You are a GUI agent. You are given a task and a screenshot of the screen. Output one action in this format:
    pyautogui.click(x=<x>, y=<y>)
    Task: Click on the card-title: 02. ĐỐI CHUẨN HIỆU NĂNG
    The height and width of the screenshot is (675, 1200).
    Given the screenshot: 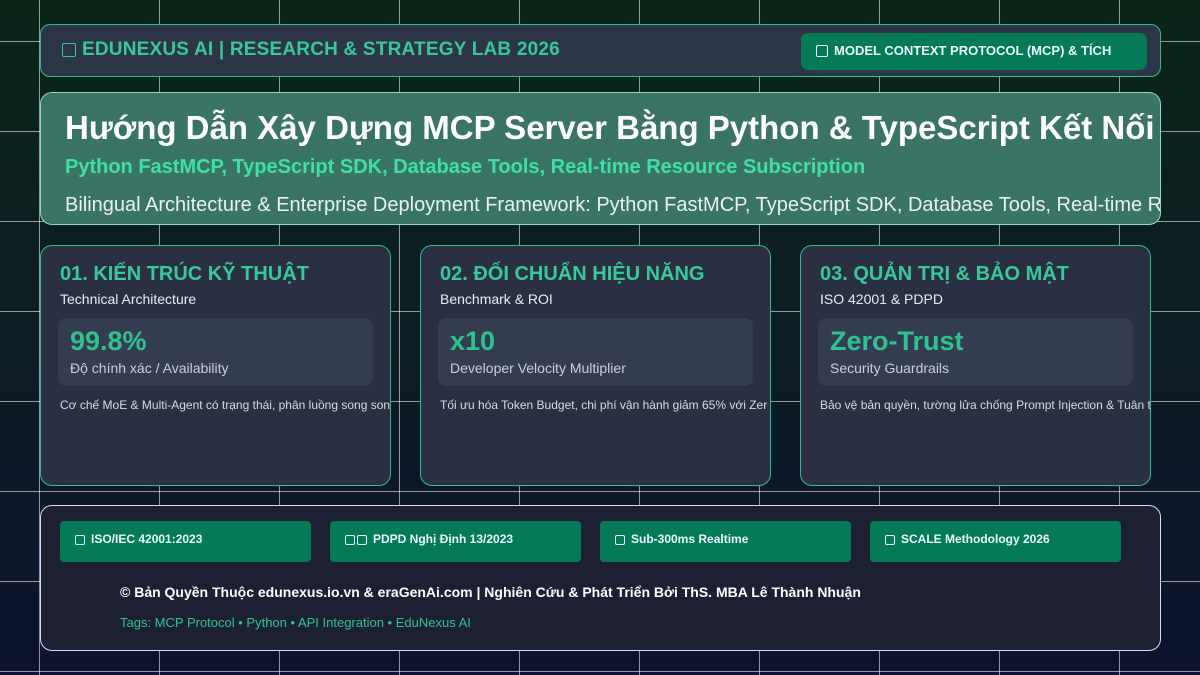 What is the action you would take?
    pyautogui.click(x=572, y=274)
    